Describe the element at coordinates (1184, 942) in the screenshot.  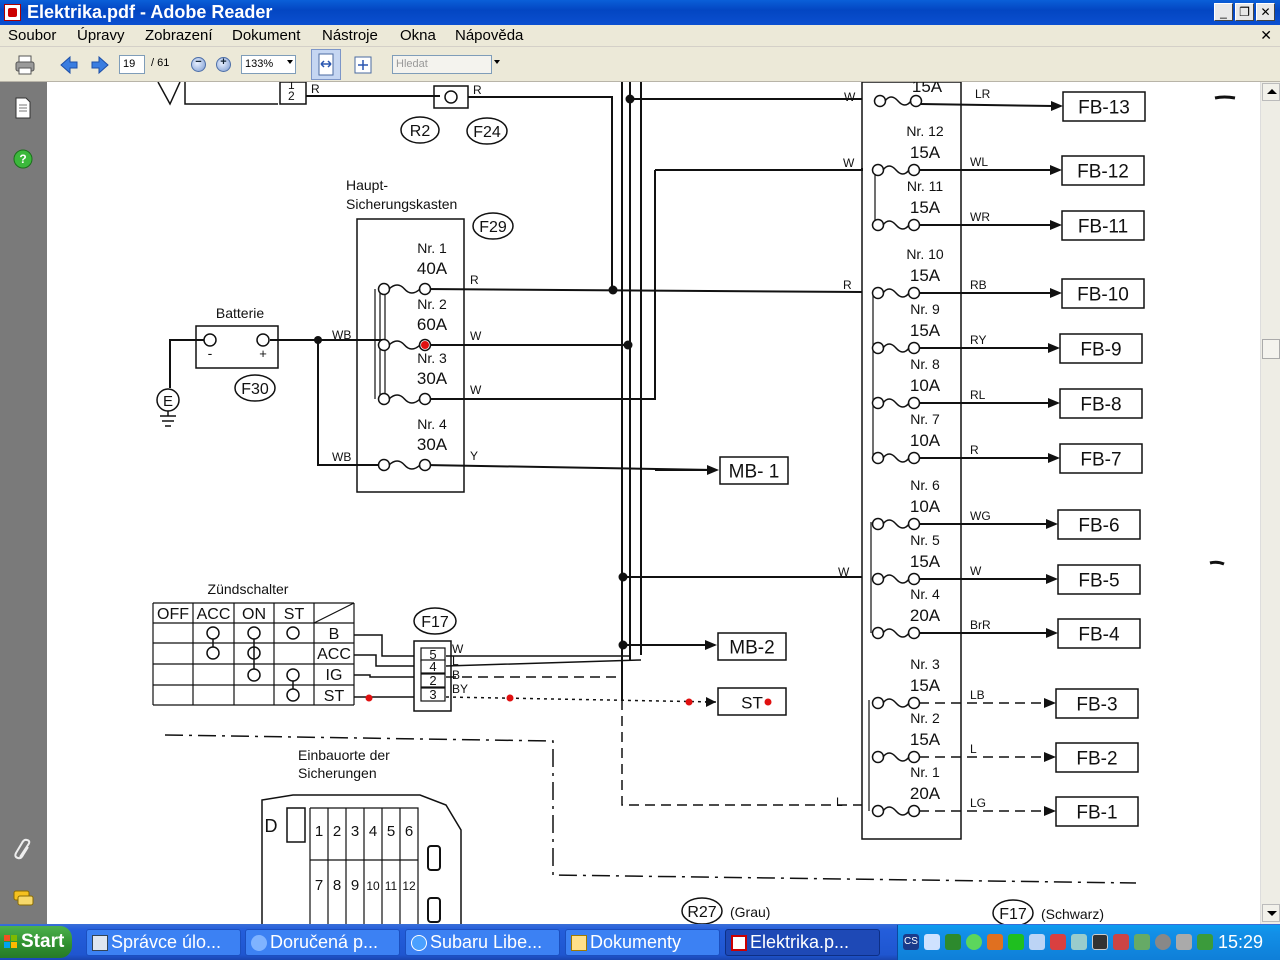
I see `usb-icon` at that location.